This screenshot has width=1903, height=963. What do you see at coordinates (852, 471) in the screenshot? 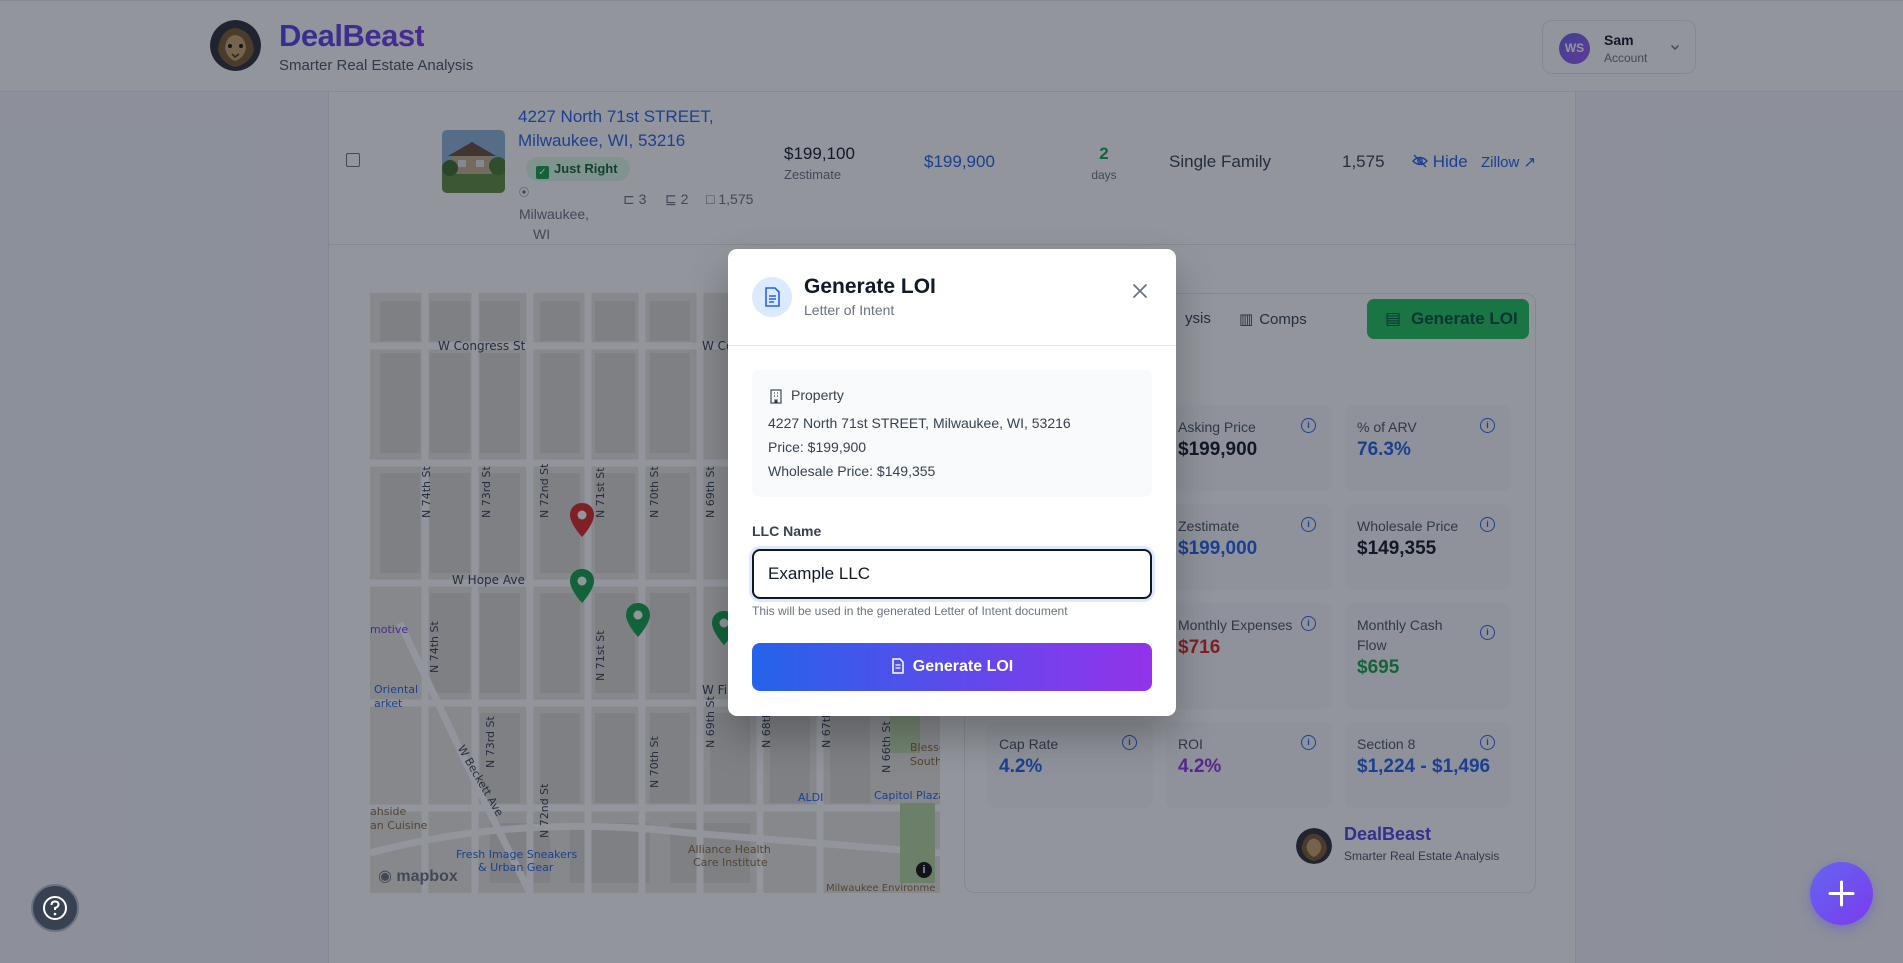
I see `property-wholesale-price: Wholesale Price: $149,355` at bounding box center [852, 471].